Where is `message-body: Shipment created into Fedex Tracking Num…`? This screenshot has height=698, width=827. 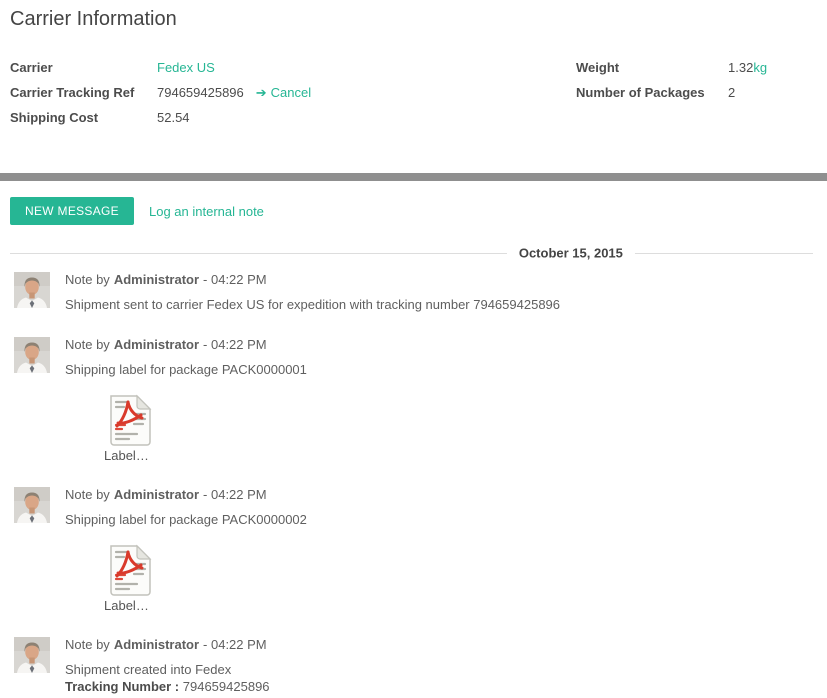
message-body: Shipment created into Fedex Tracking Num… is located at coordinates (441, 678).